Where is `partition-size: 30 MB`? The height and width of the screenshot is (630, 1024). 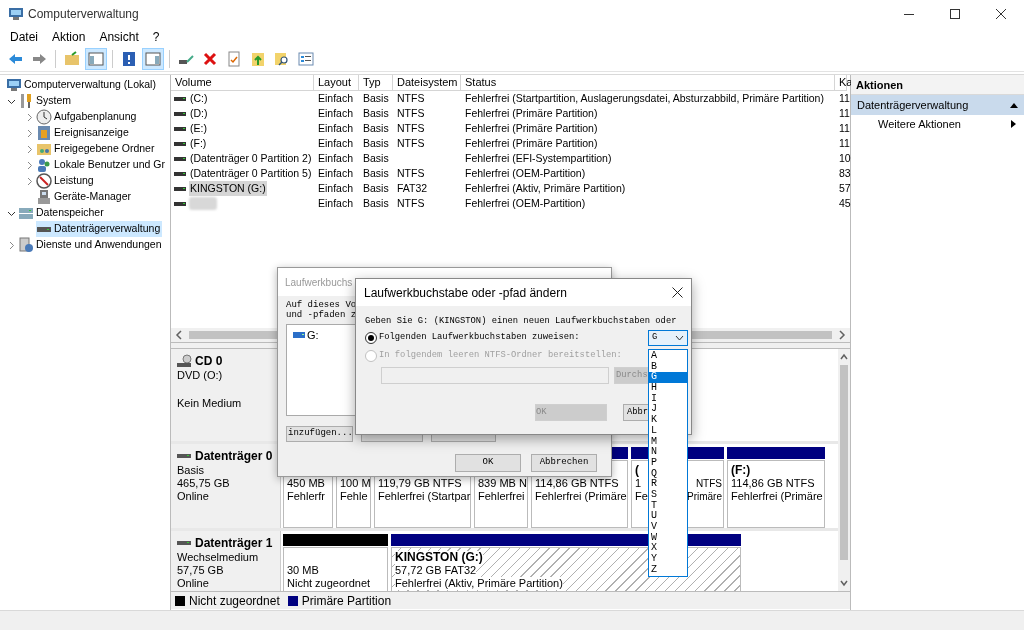
partition-size: 30 MB is located at coordinates (303, 570).